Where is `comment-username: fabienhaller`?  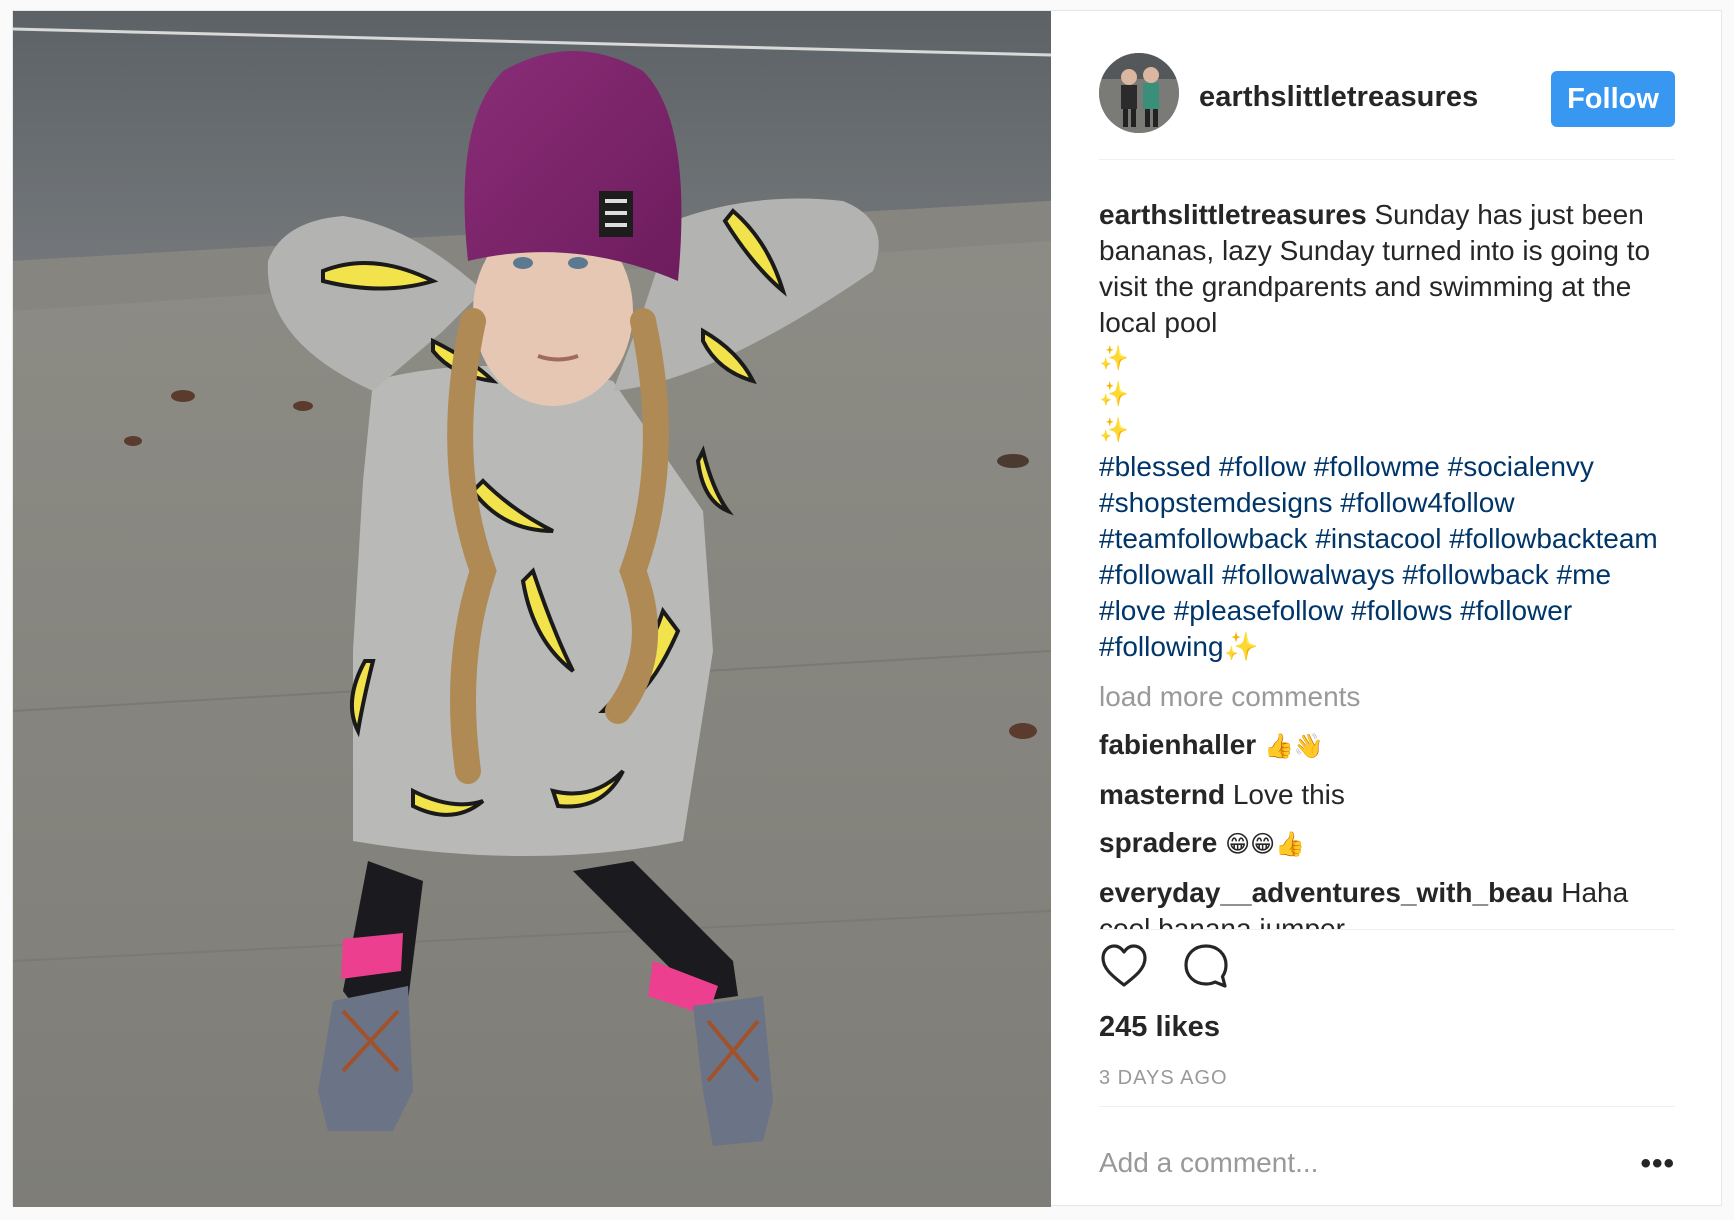
comment-username: fabienhaller is located at coordinates (1177, 744).